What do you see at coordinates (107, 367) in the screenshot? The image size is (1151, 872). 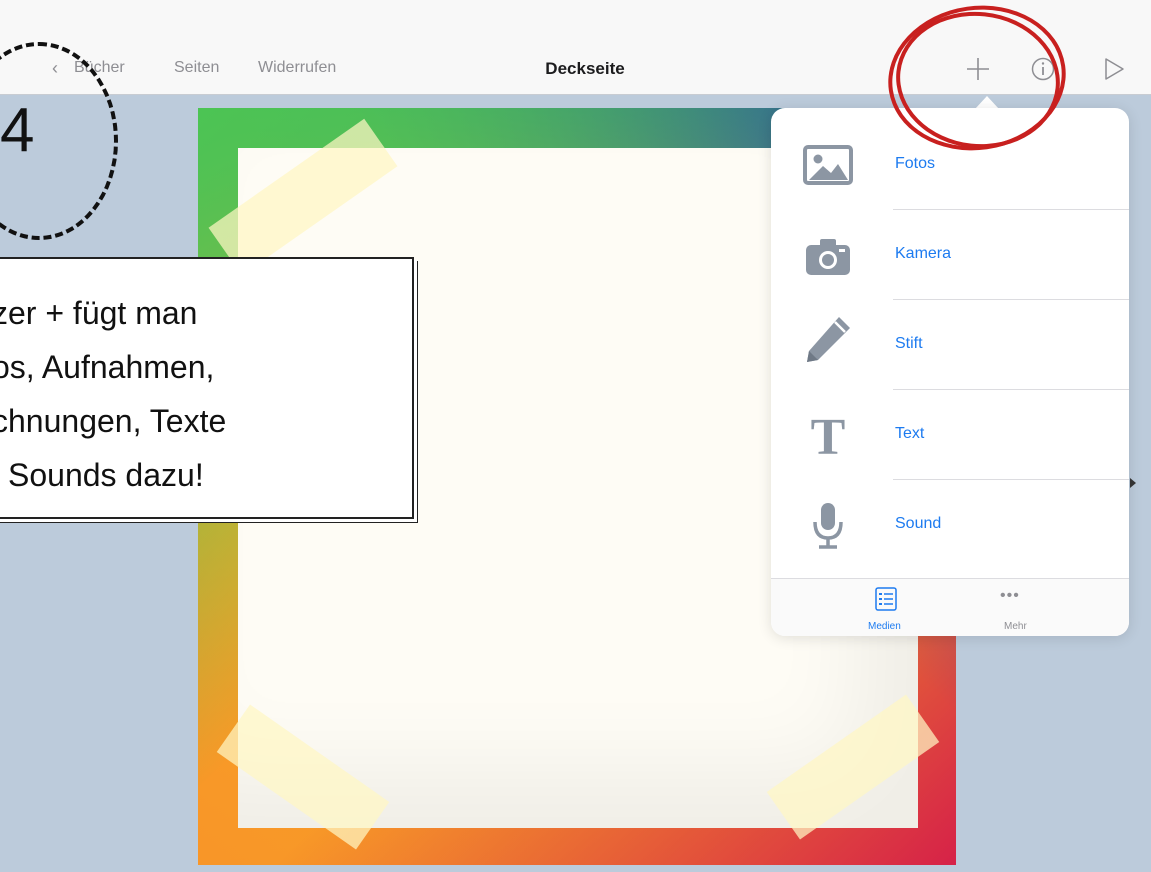 I see `instruction-line: os, Aufnahmen,` at bounding box center [107, 367].